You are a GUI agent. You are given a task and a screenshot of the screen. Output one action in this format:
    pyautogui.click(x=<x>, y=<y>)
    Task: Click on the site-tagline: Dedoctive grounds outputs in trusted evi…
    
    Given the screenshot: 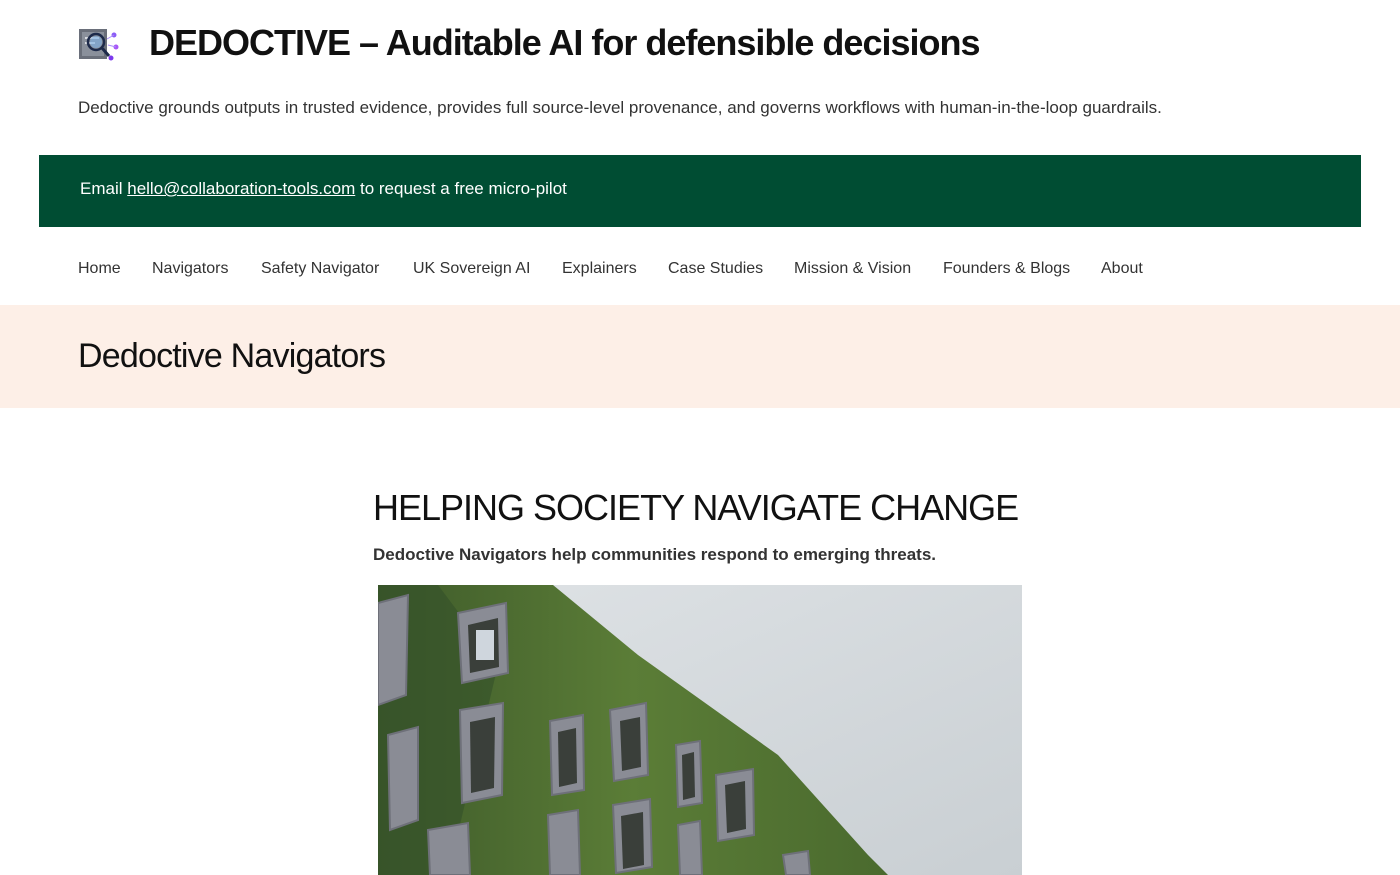 What is the action you would take?
    pyautogui.click(x=620, y=107)
    